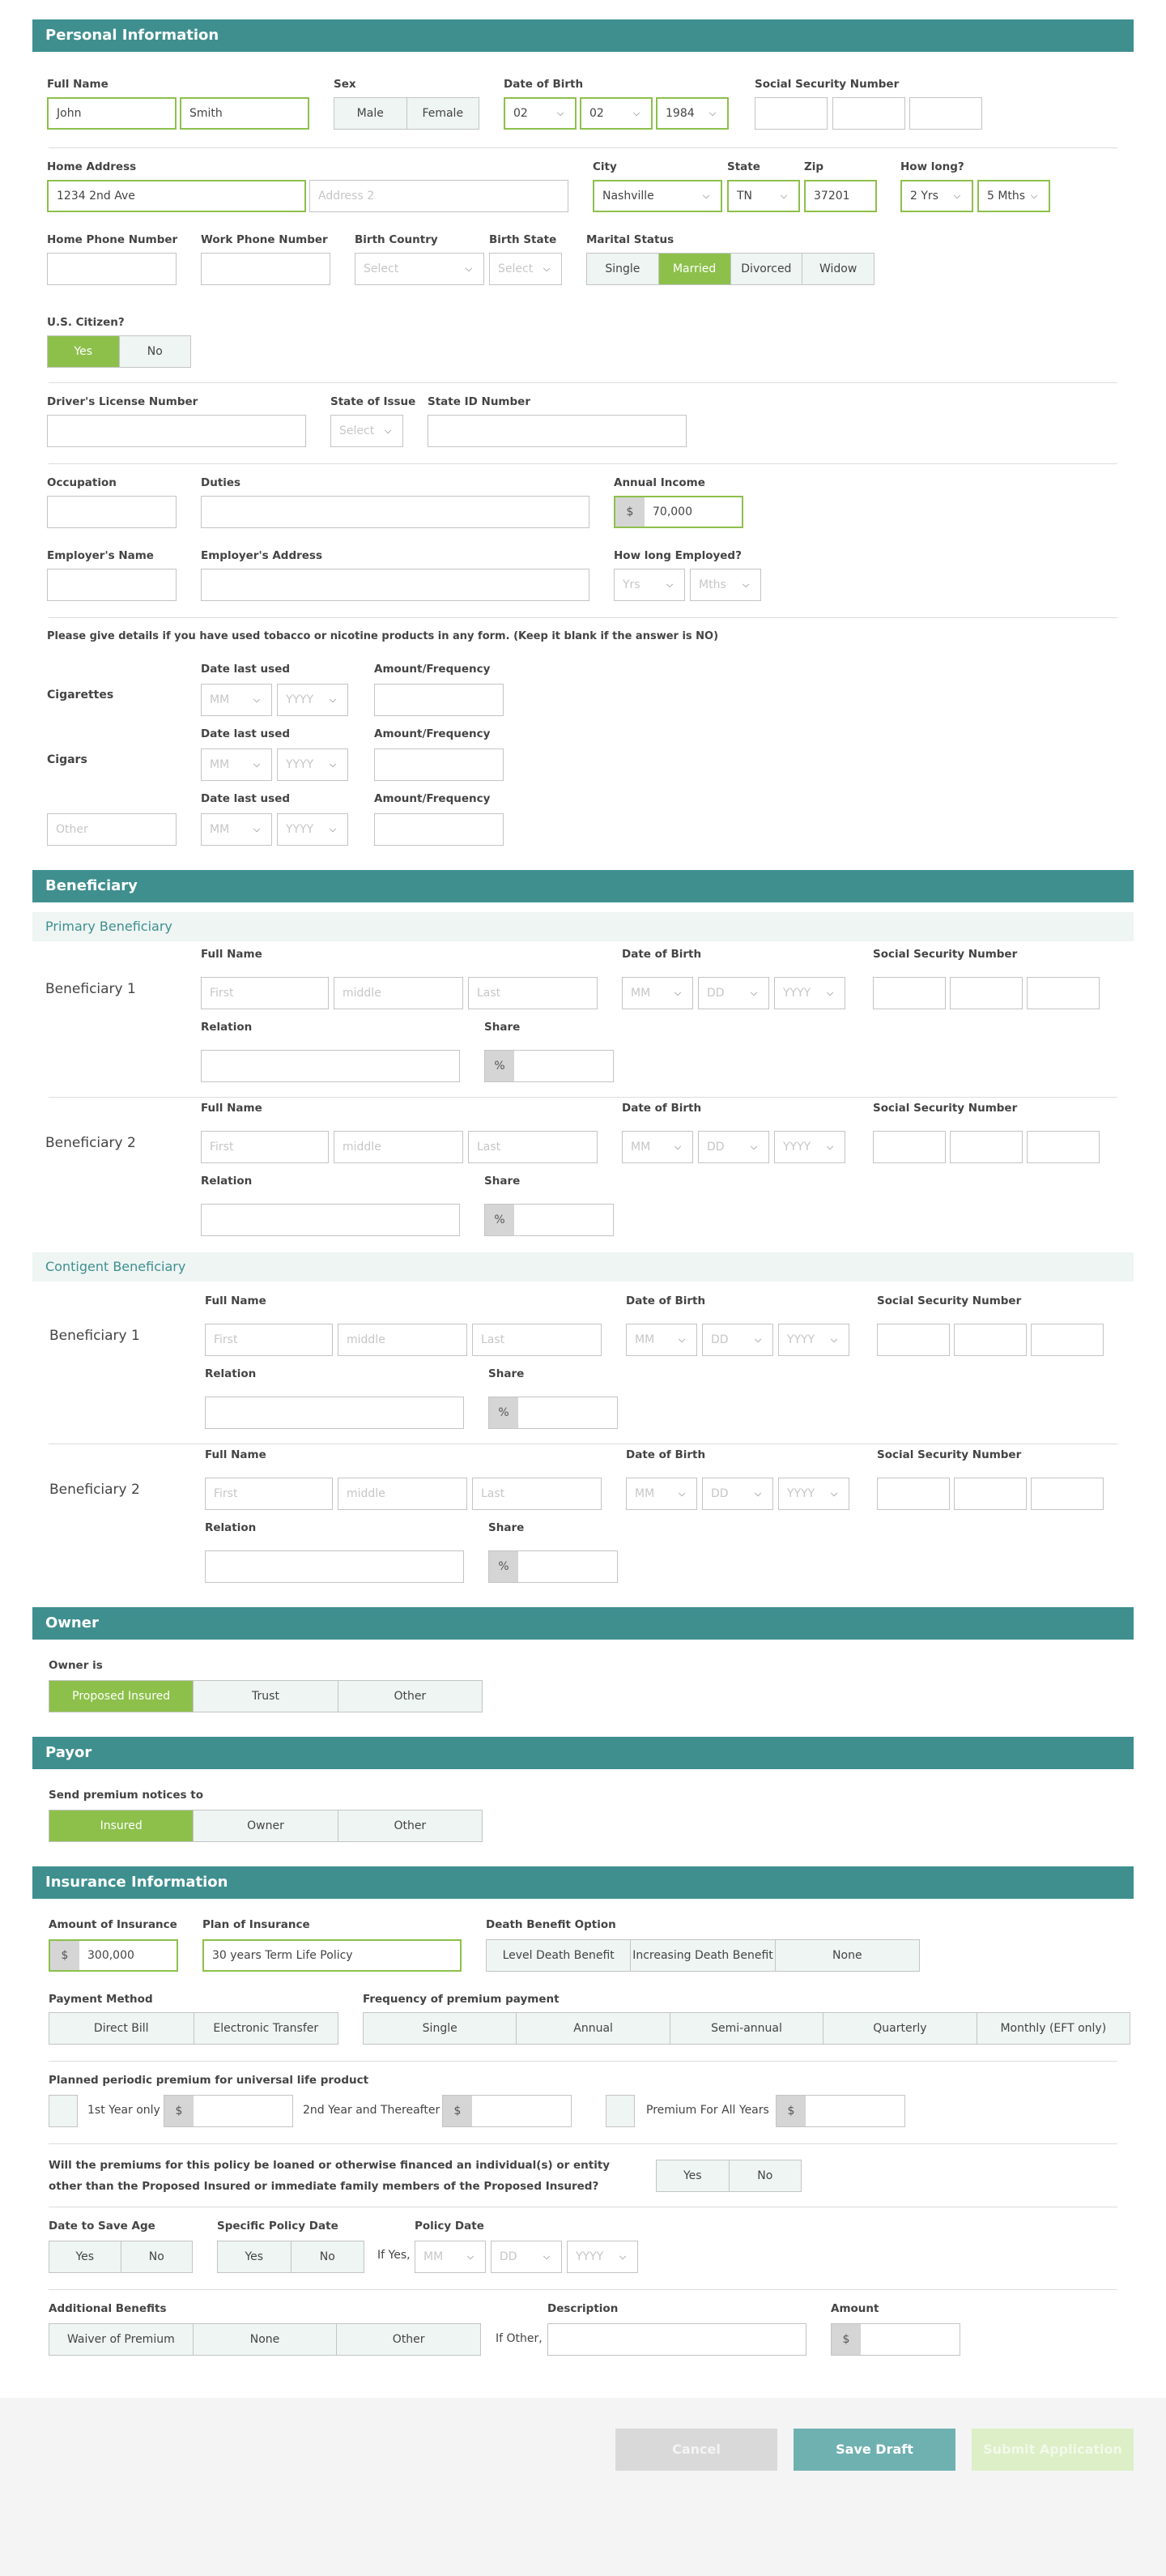  What do you see at coordinates (63, 2111) in the screenshot?
I see `first-year-checkbox` at bounding box center [63, 2111].